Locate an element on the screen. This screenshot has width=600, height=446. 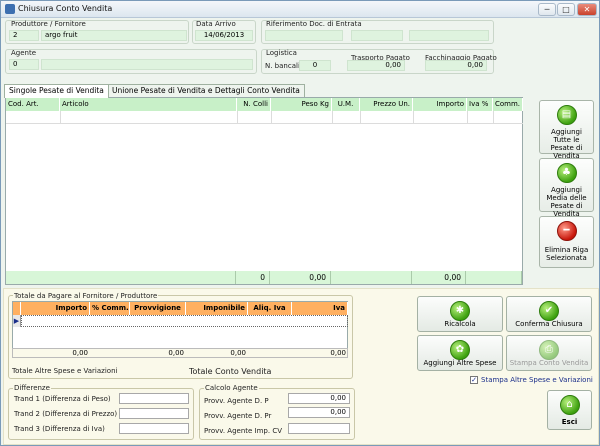
tcol-comm: % Comm. is located at coordinates (110, 308).